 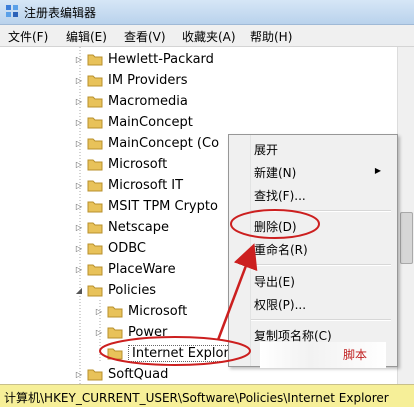 What do you see at coordinates (79, 290) in the screenshot?
I see `collapse-arrow-icon: ◢` at bounding box center [79, 290].